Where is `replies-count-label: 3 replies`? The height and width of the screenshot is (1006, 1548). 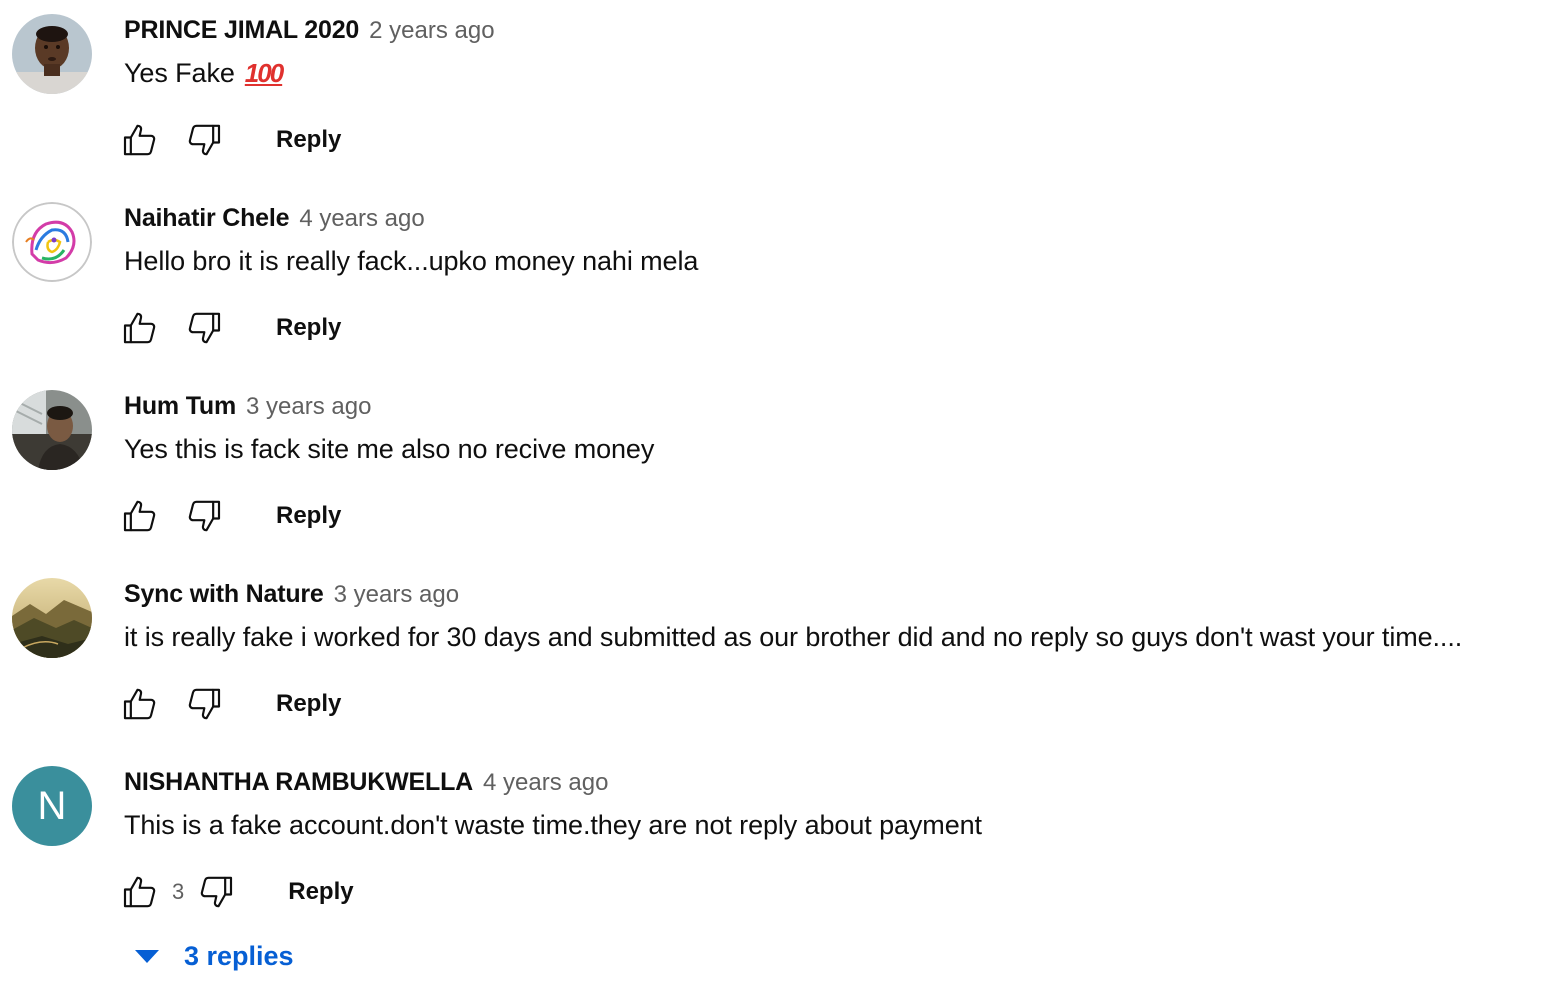
replies-count-label: 3 replies is located at coordinates (239, 955).